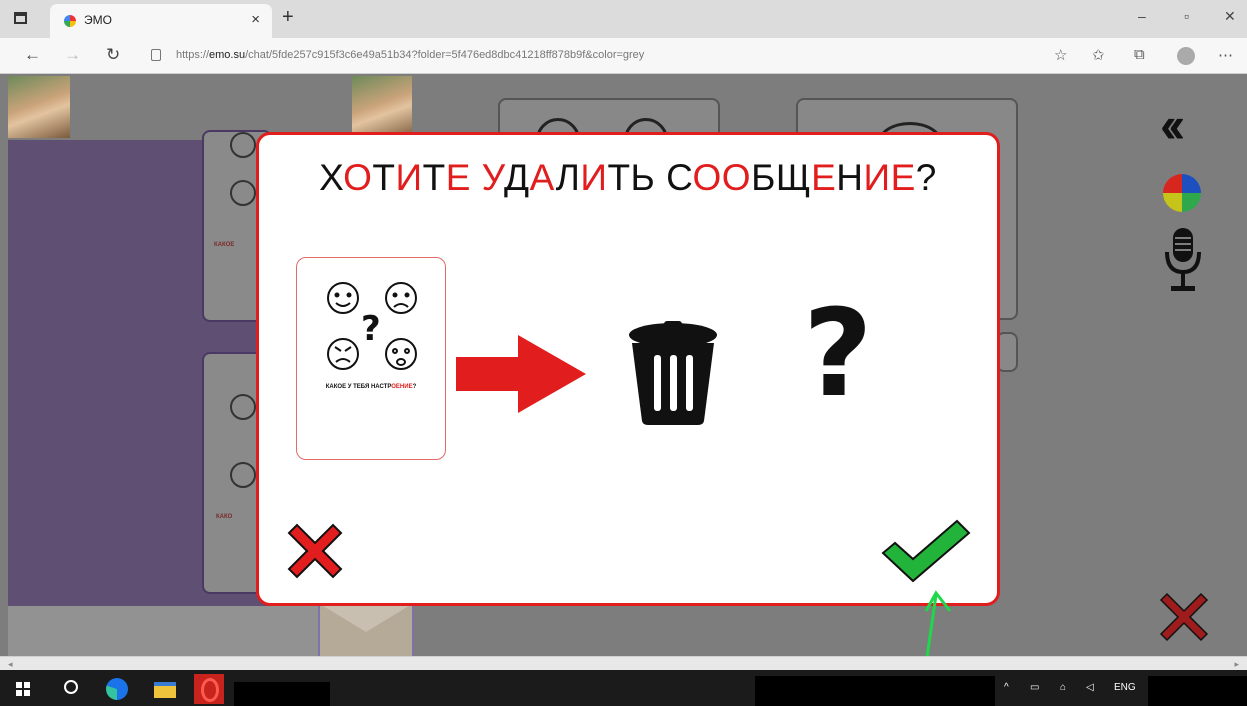 This screenshot has width=1247, height=706. What do you see at coordinates (1172, 125) in the screenshot?
I see `double-chevron-left-icon: ‹‹` at bounding box center [1172, 125].